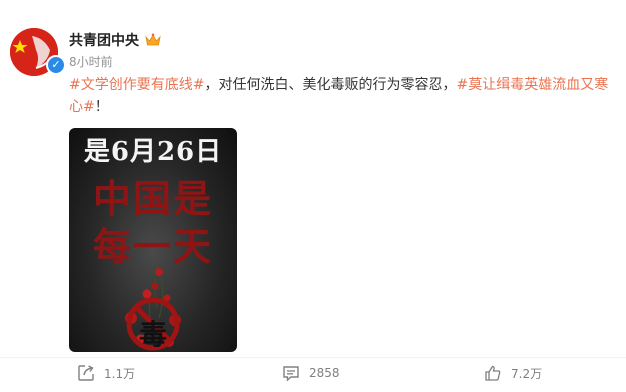 The height and width of the screenshot is (392, 626). I want to click on comment-button: 2858, so click(311, 373).